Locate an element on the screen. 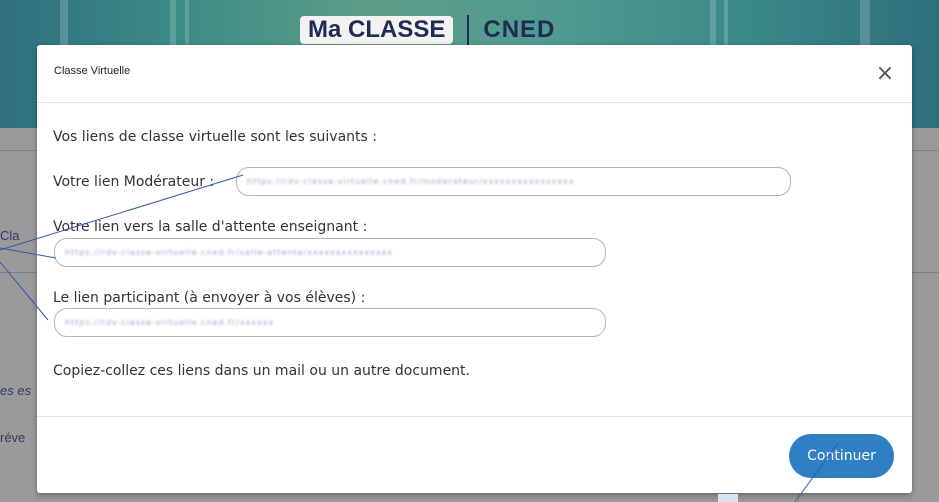  waiting-room-link-field is located at coordinates (330, 252).